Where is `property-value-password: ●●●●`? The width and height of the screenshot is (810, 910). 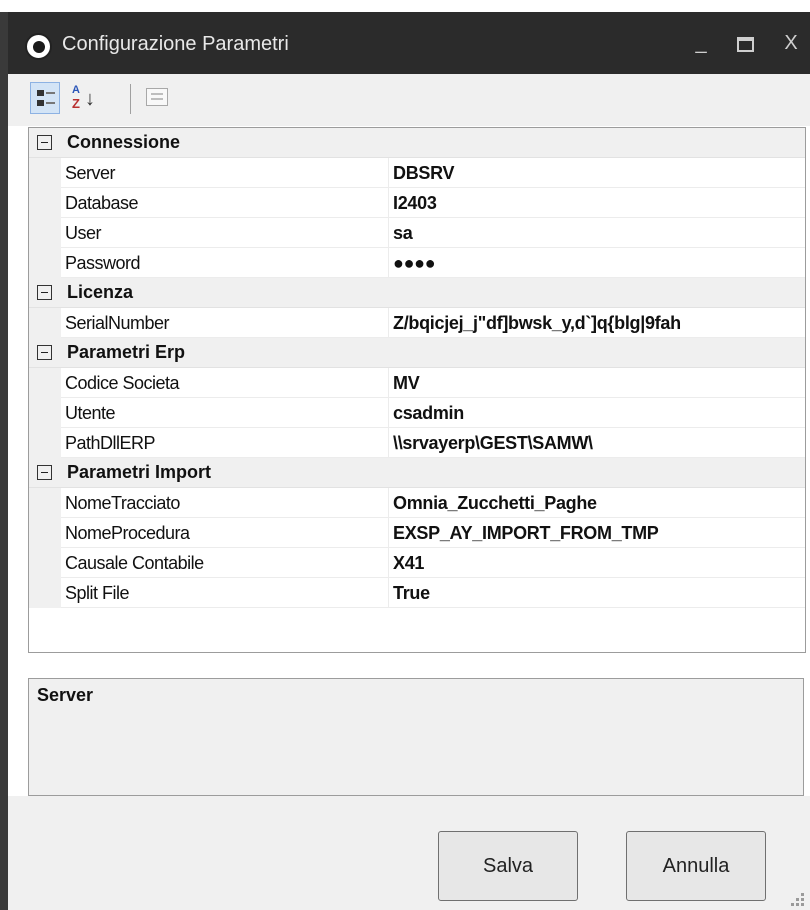
property-value-password: ●●●● is located at coordinates (597, 263).